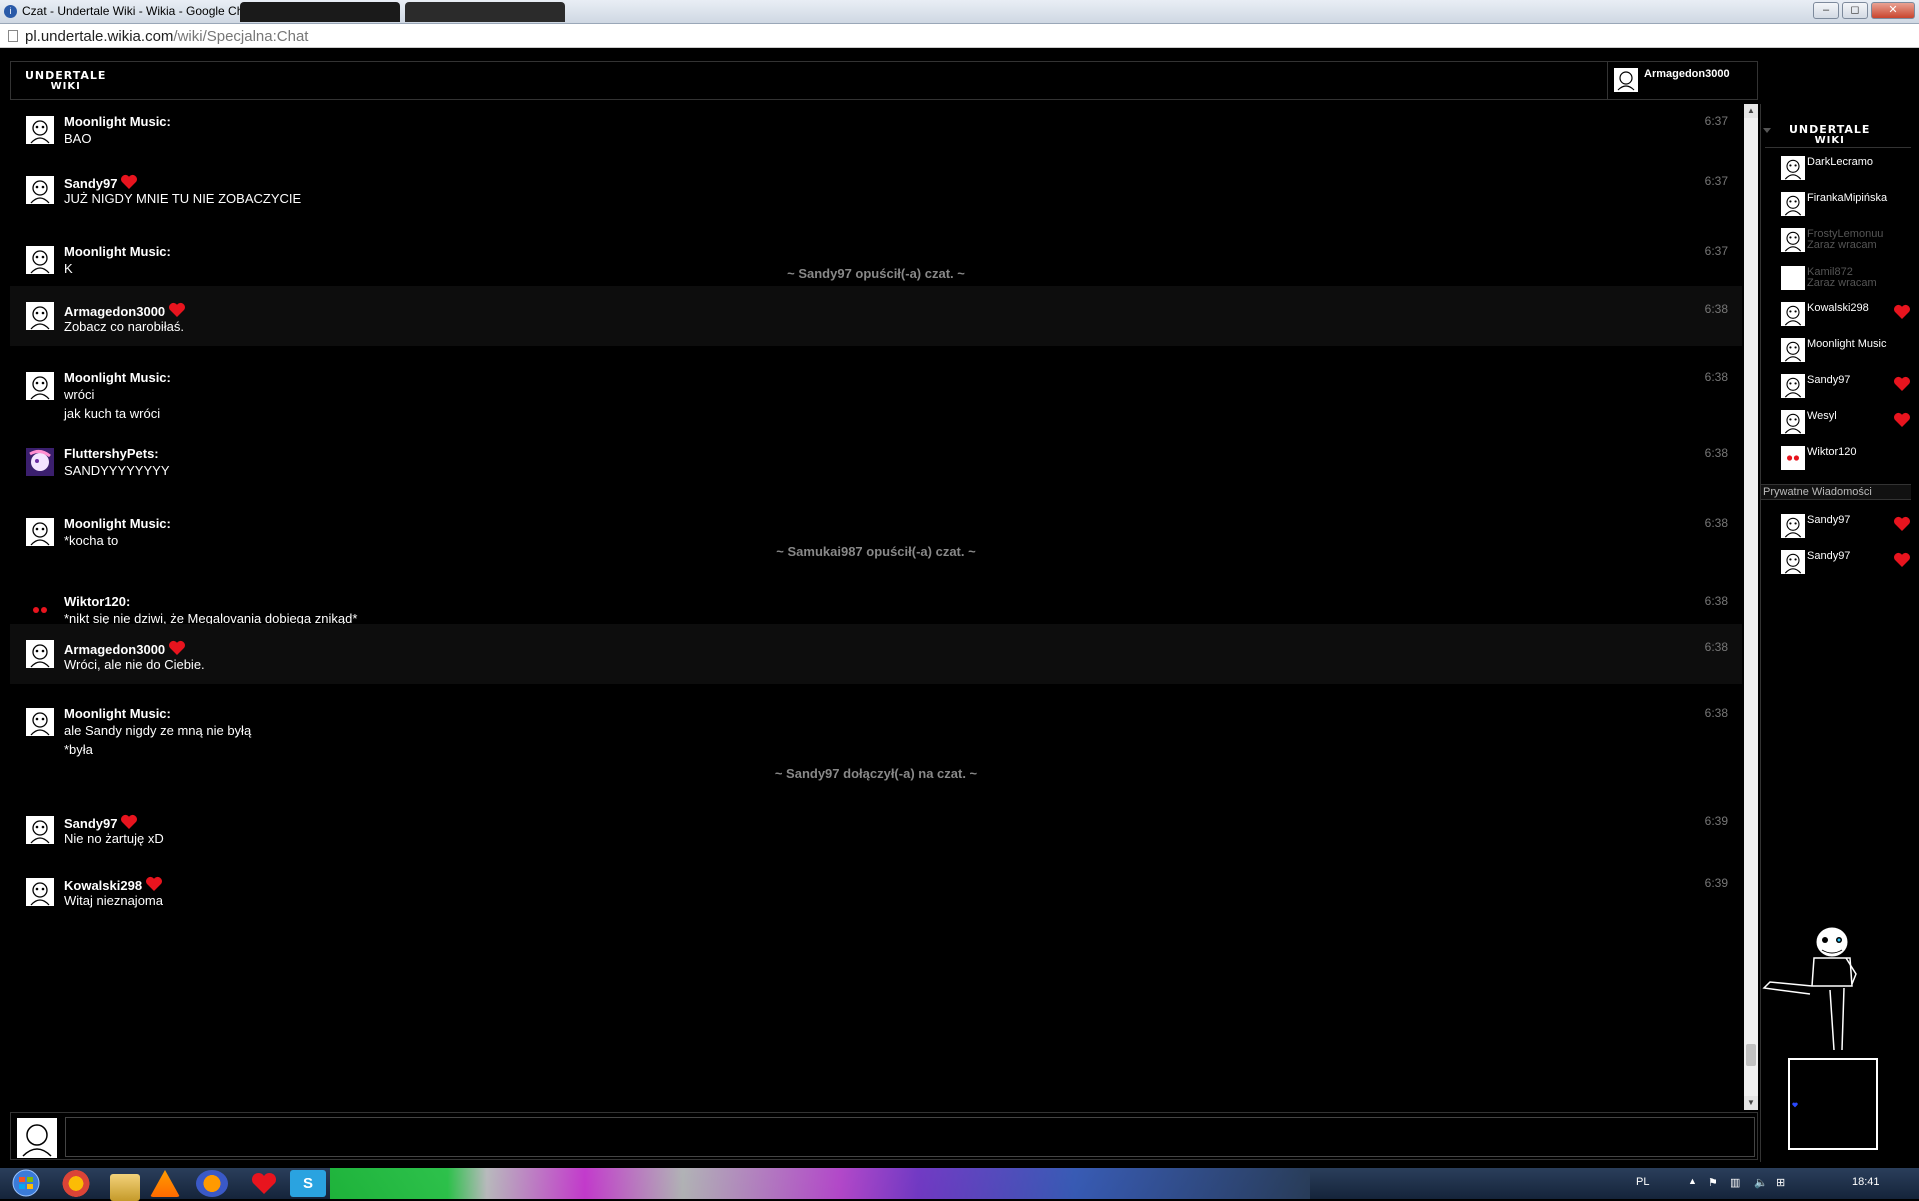 This screenshot has height=1201, width=1919. What do you see at coordinates (1842, 283) in the screenshot?
I see `rail-user-status: Zaraz wracam` at bounding box center [1842, 283].